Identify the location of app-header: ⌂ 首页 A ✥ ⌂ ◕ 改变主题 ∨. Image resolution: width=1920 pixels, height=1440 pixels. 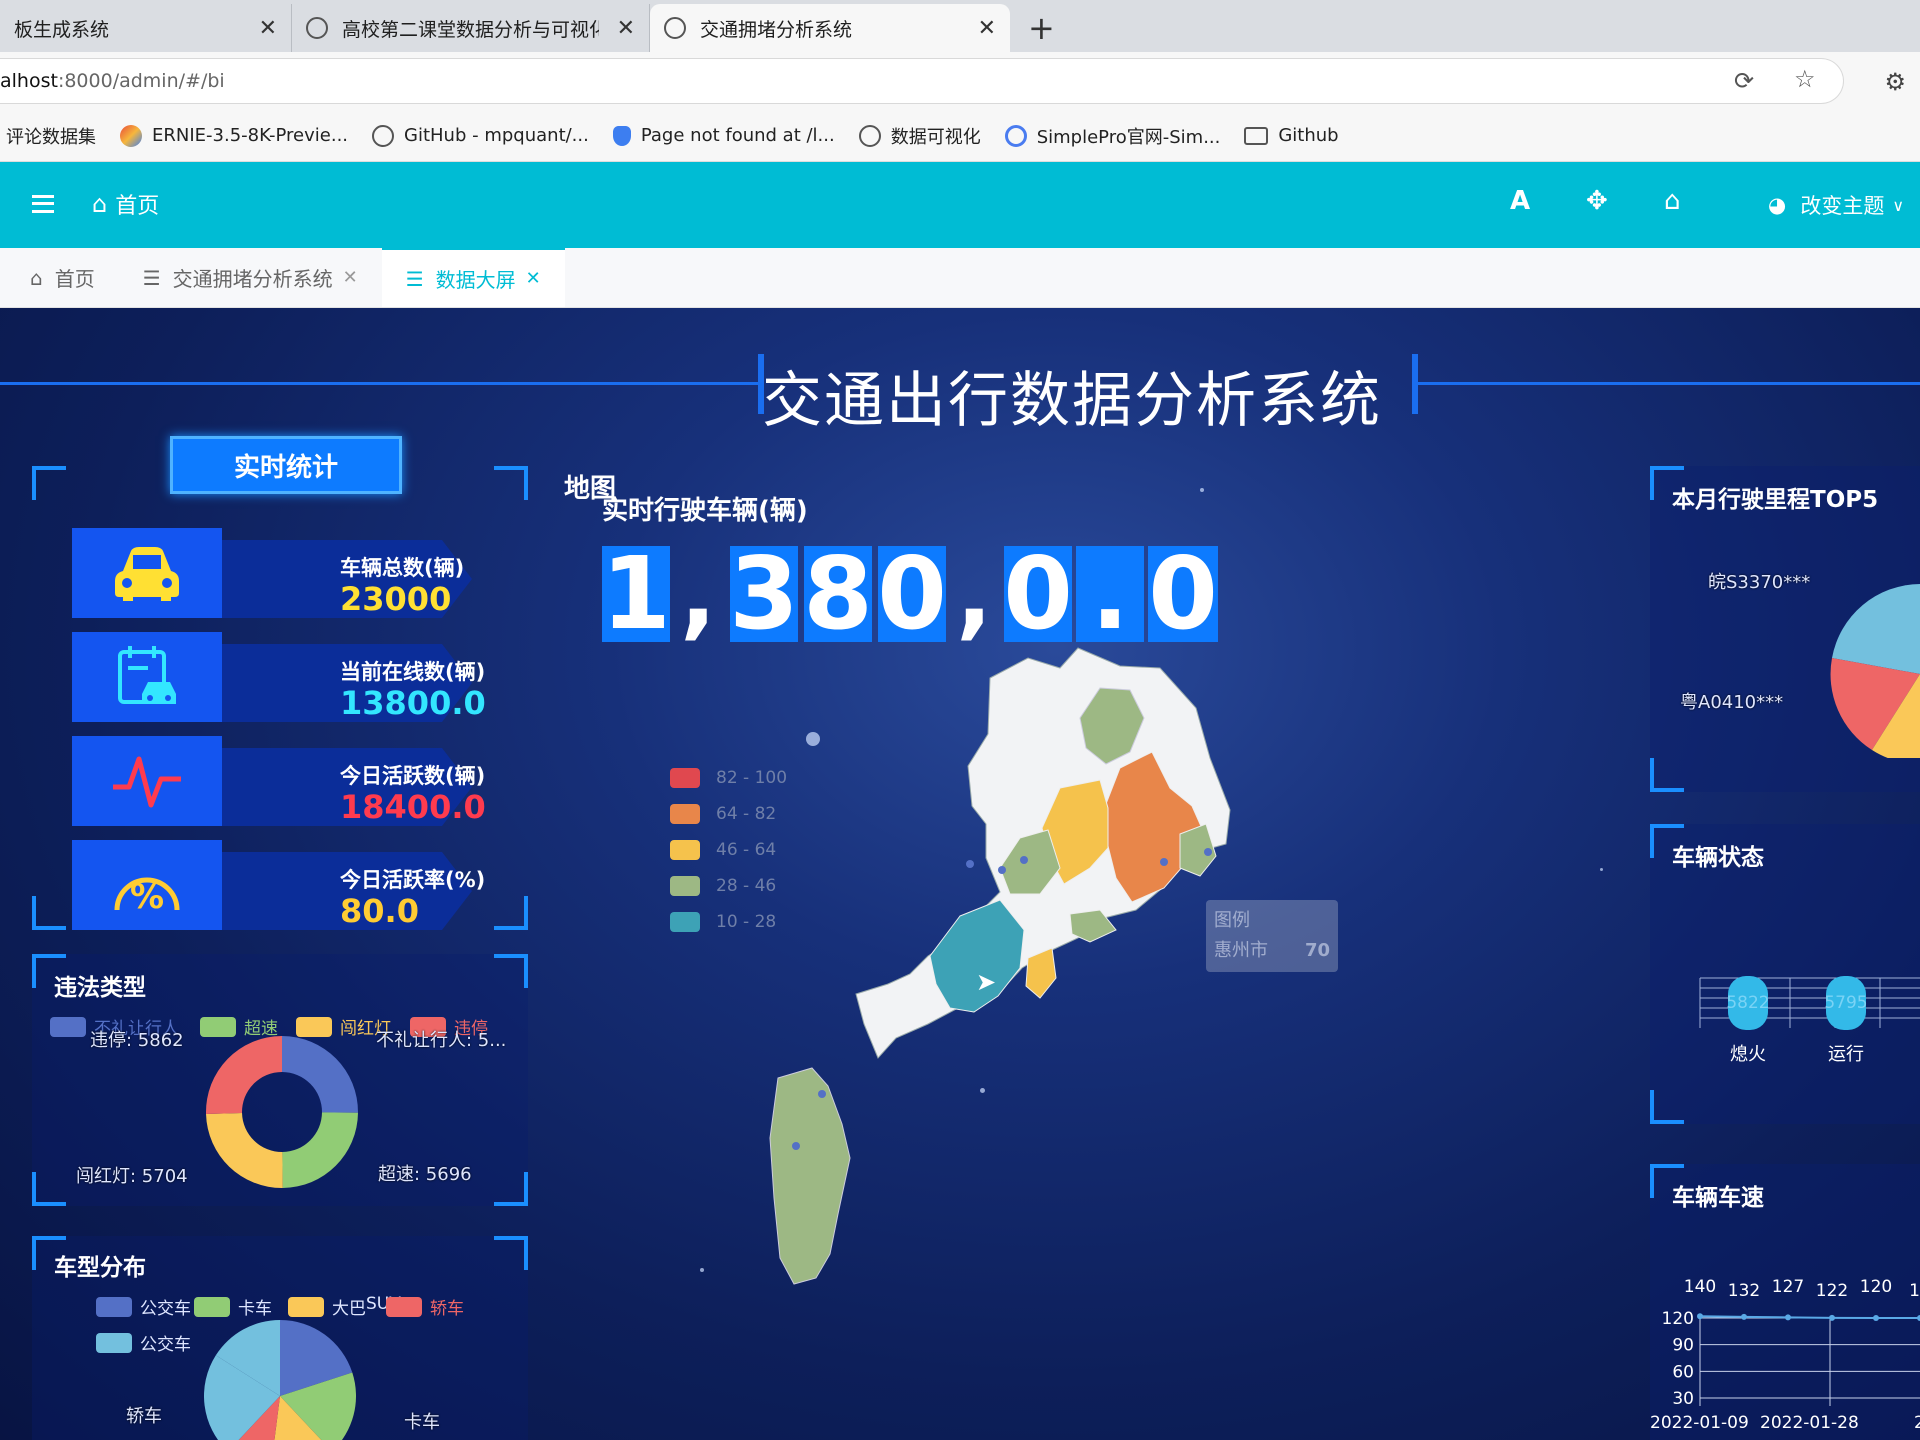
(960, 205).